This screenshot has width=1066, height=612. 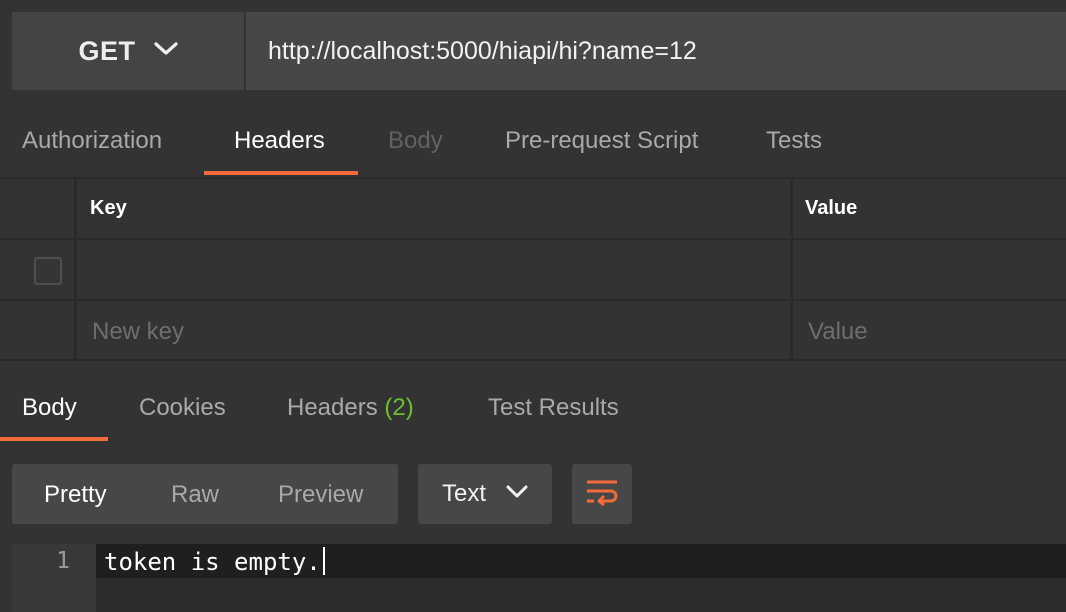 I want to click on header-key-input, so click(x=433, y=269).